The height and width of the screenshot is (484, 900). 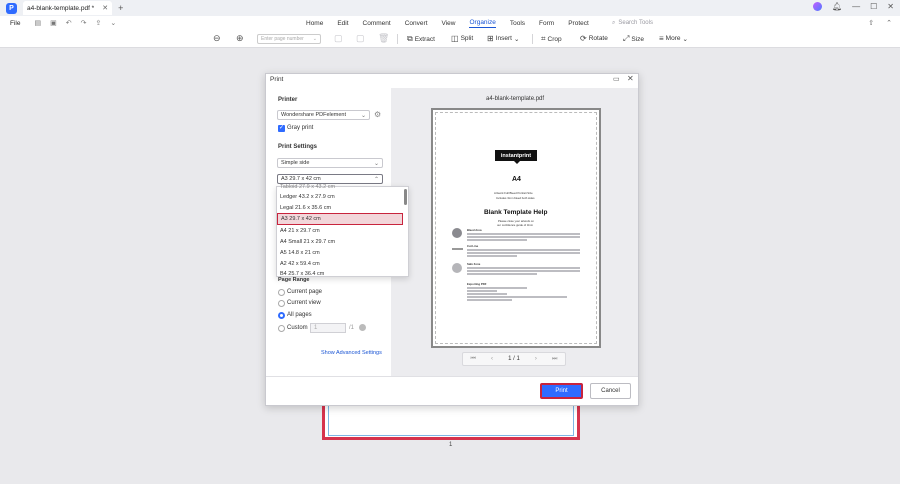 I want to click on paper-size-option: Legal 21.6 x 35.6 cm, so click(x=305, y=208).